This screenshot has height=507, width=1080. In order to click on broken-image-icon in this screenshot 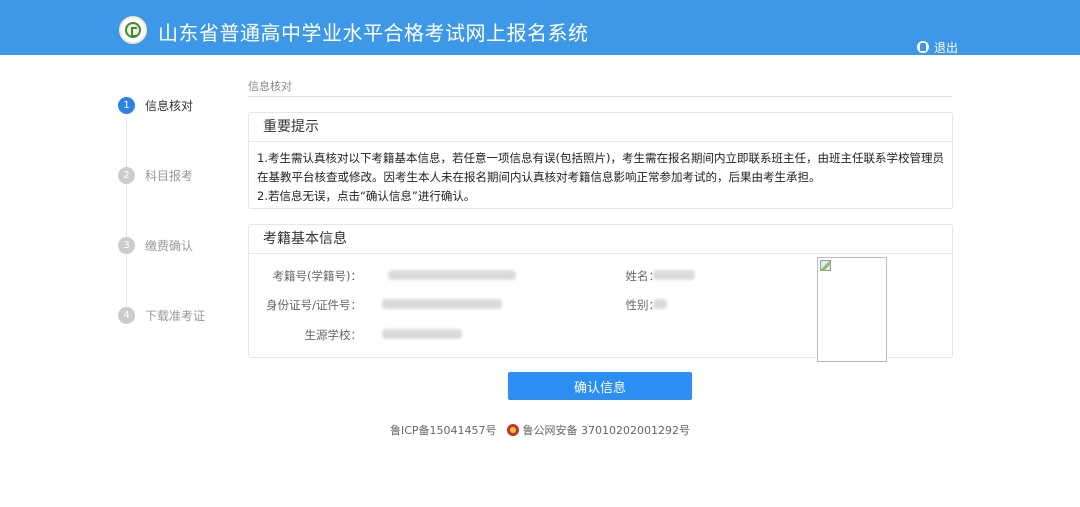, I will do `click(825, 265)`.